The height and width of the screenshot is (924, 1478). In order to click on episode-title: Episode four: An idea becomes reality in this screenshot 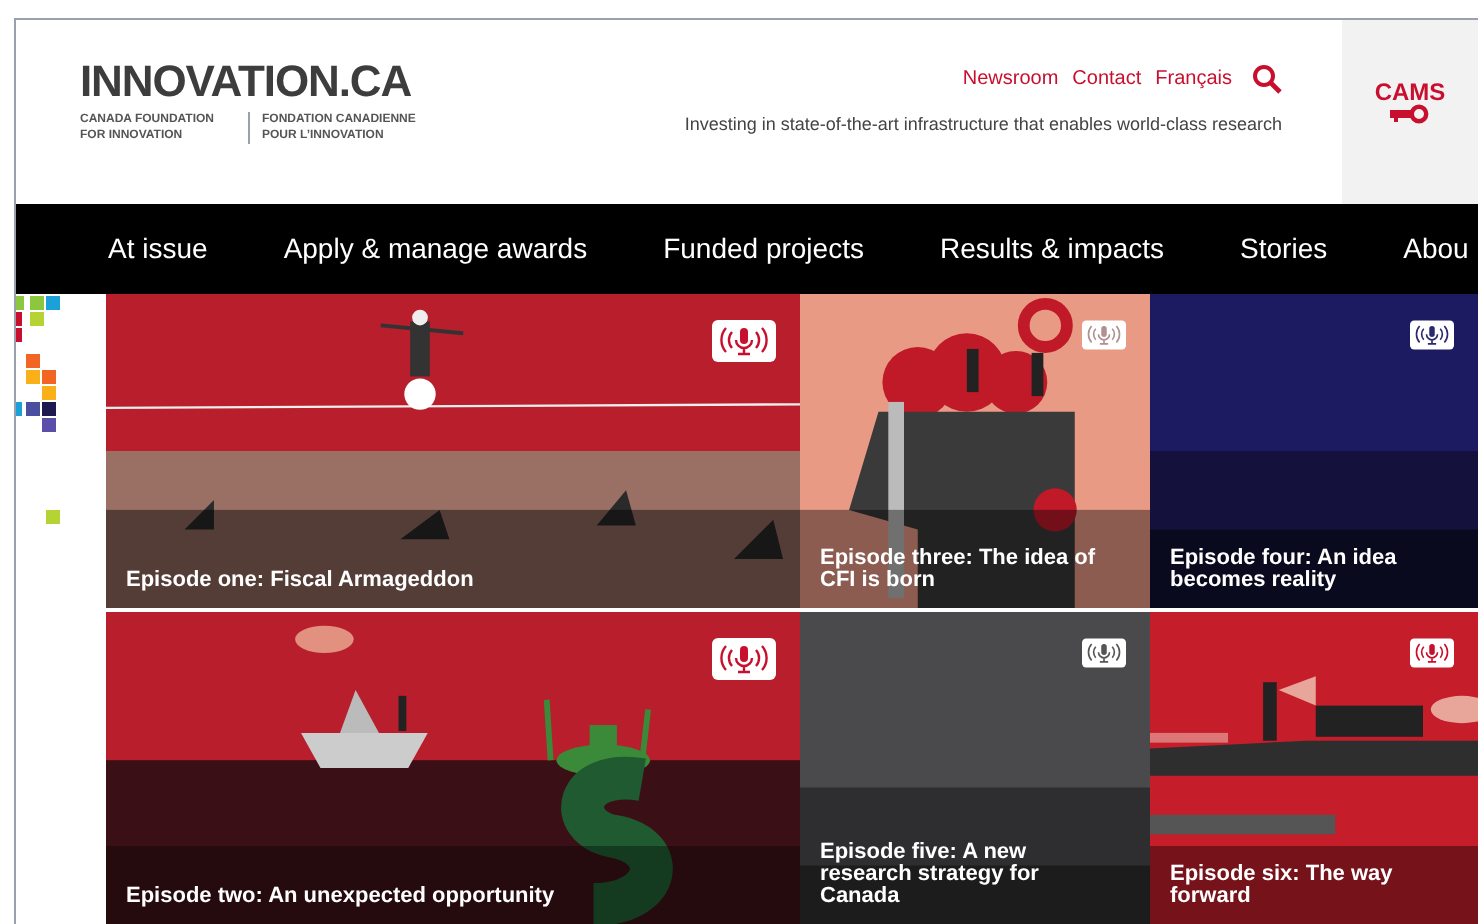, I will do `click(1284, 570)`.